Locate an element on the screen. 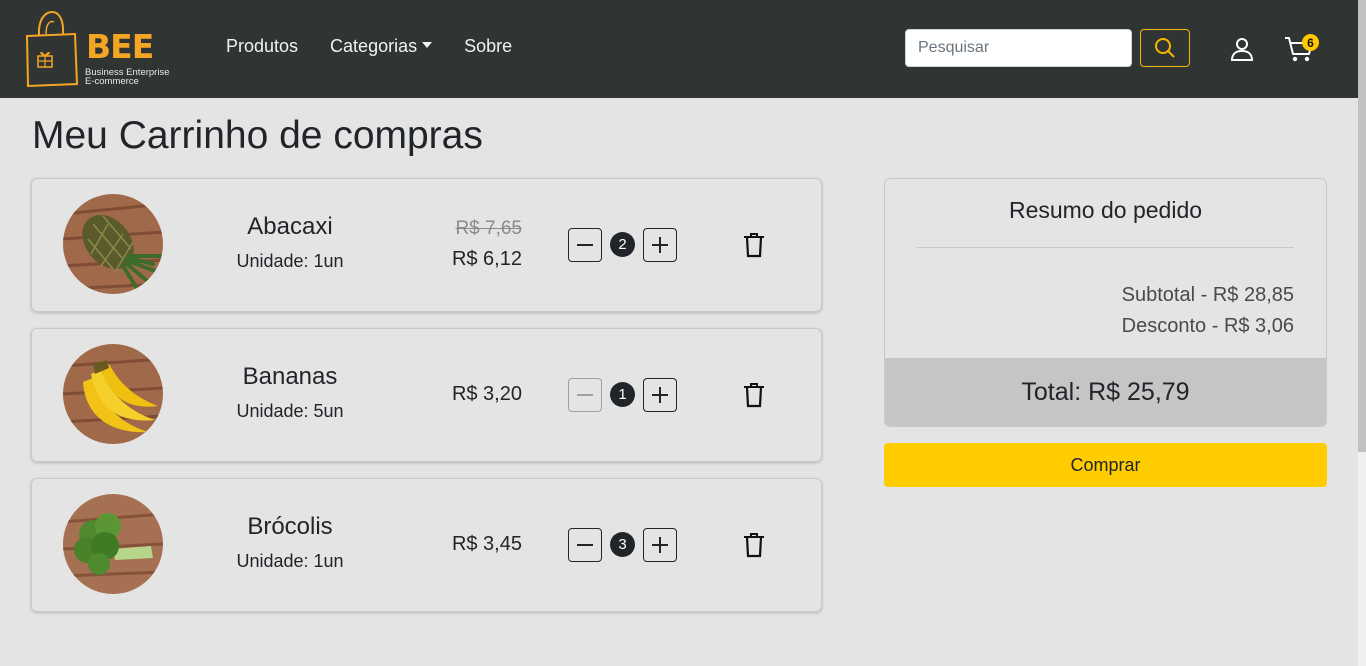 The height and width of the screenshot is (666, 1366). search-input is located at coordinates (1018, 48).